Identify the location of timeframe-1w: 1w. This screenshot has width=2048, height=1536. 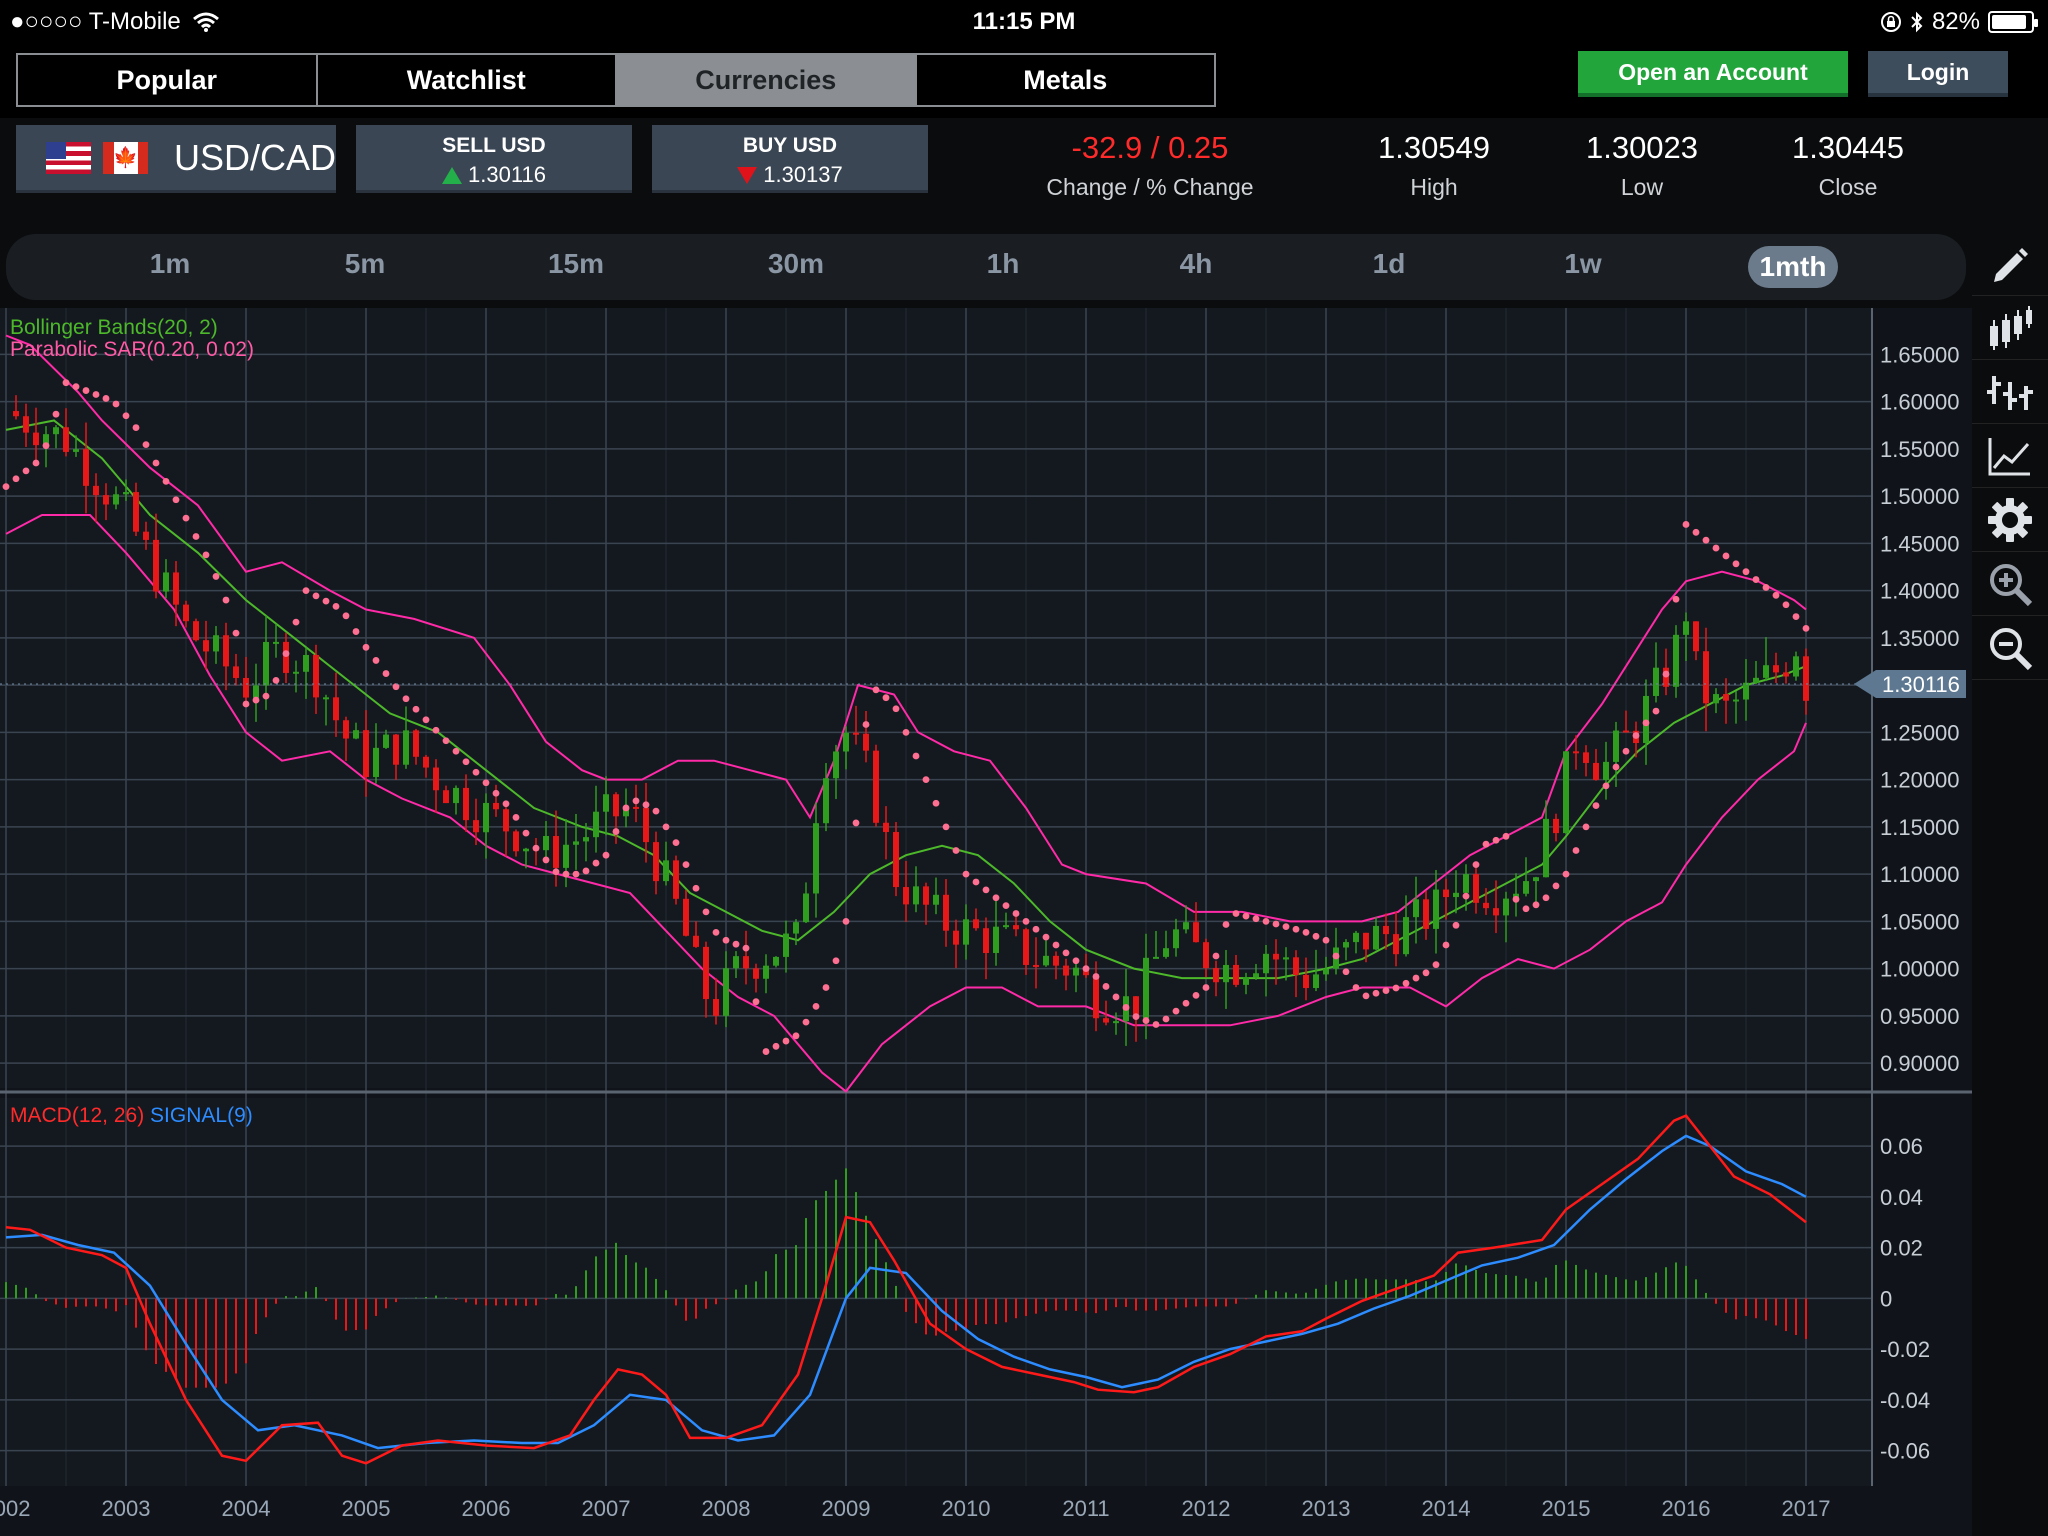
(1583, 264).